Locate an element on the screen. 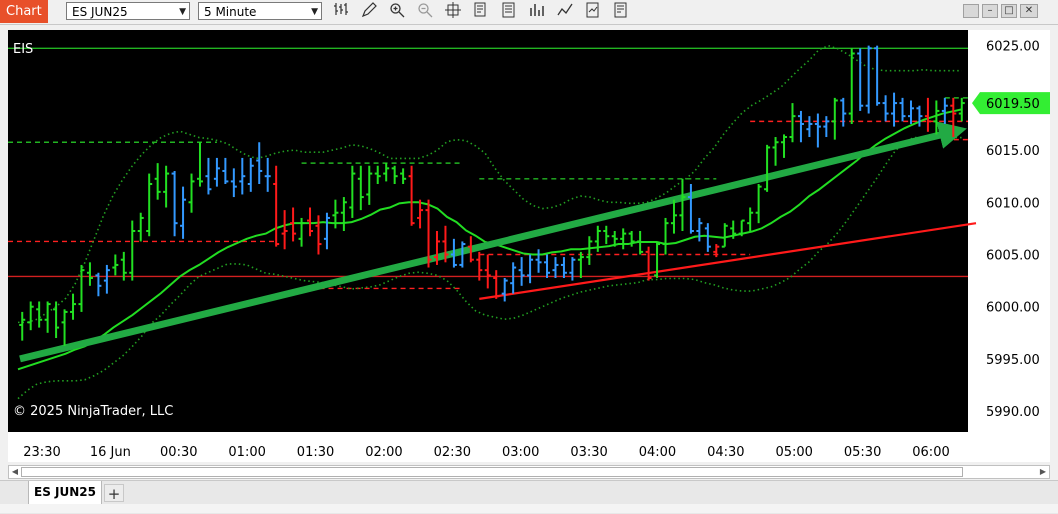 This screenshot has height=514, width=1058. x-tick-label: 02:30 is located at coordinates (452, 452).